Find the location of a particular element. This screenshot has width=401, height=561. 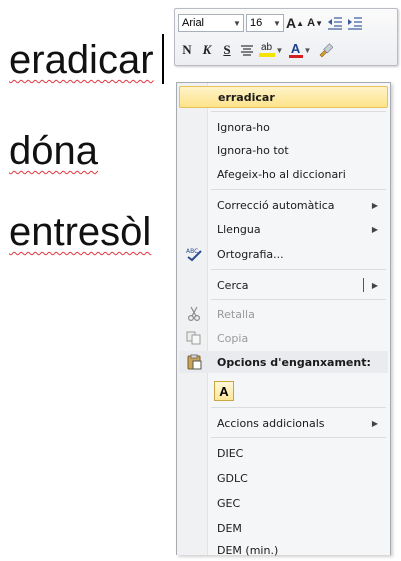

menu-item-label: Llengua is located at coordinates (239, 229).